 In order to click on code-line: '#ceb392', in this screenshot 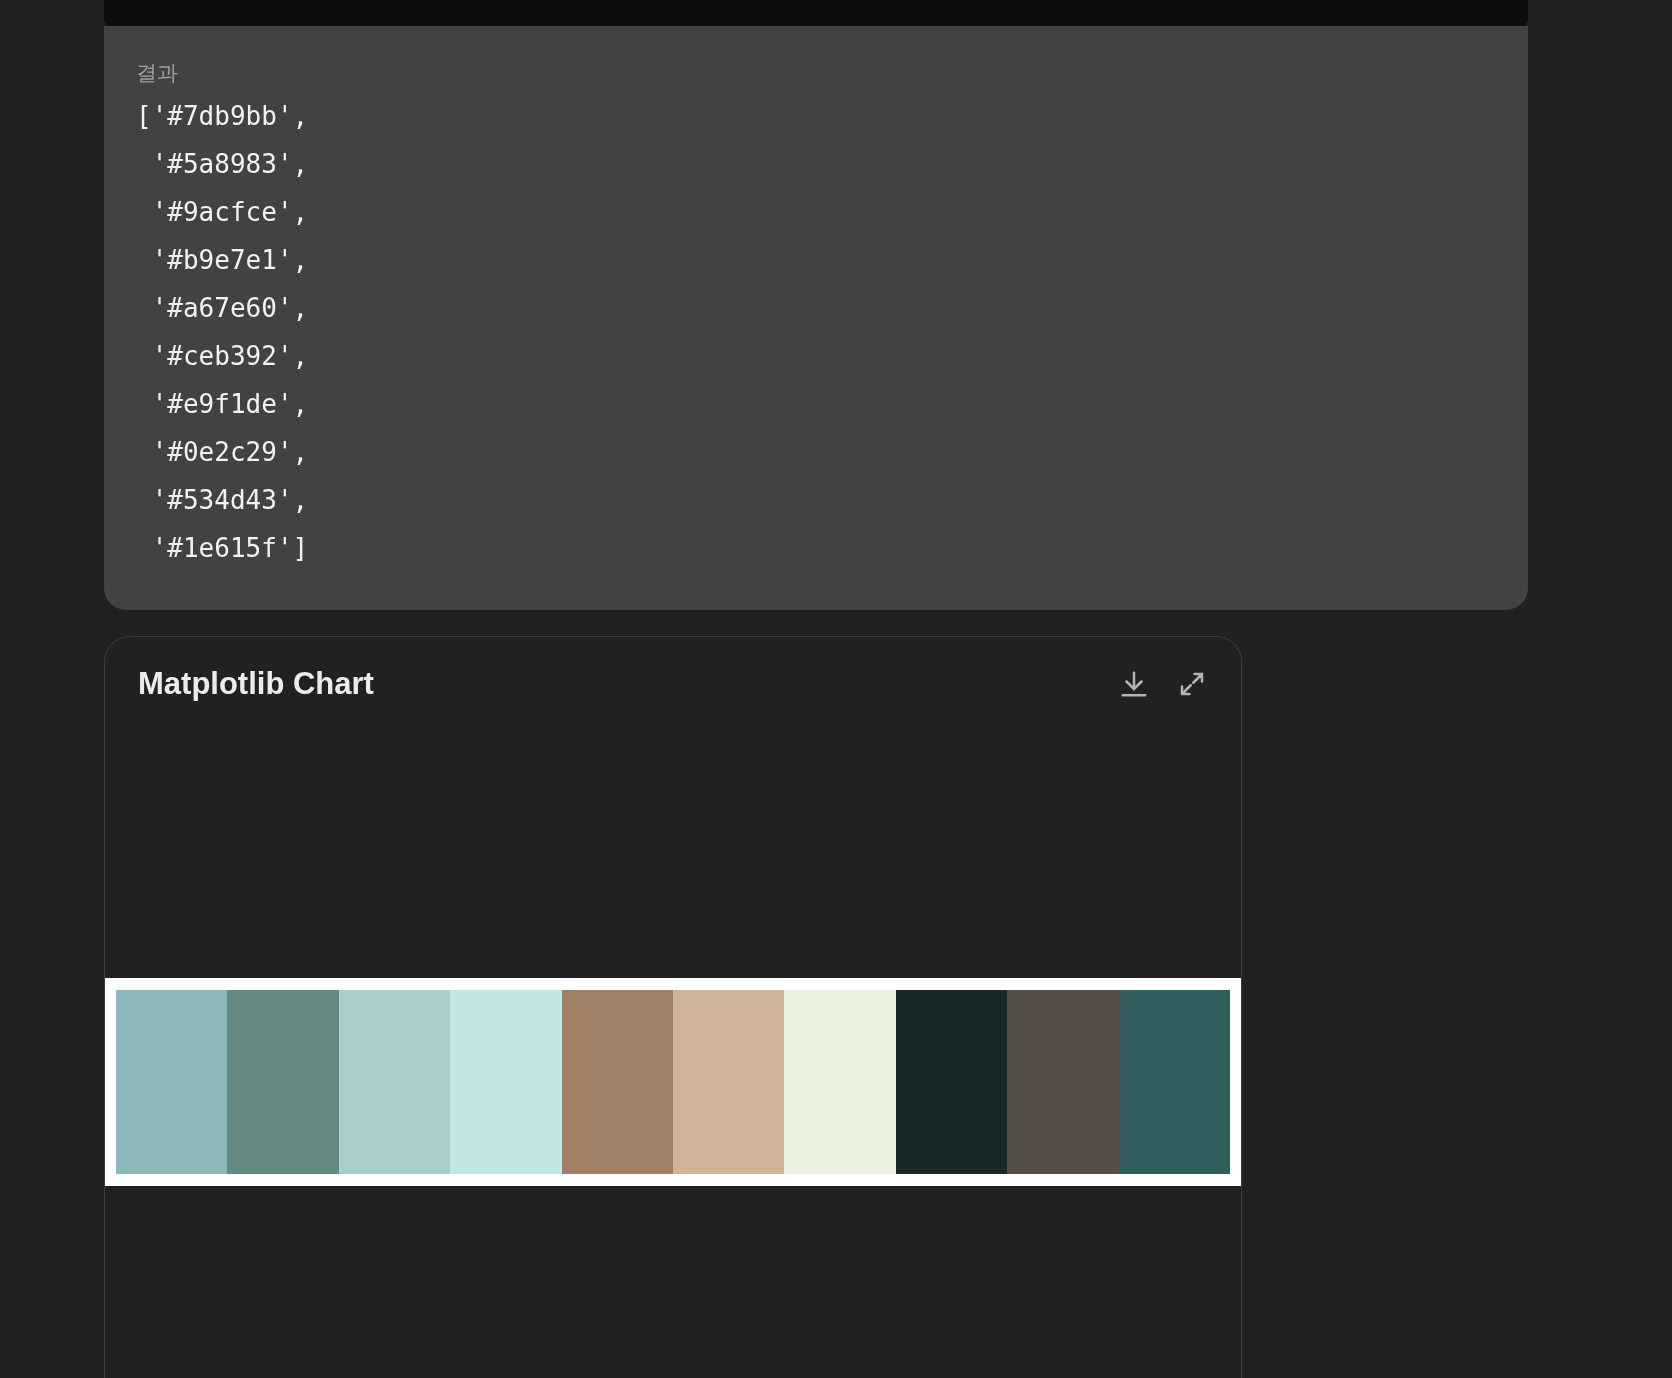, I will do `click(229, 356)`.